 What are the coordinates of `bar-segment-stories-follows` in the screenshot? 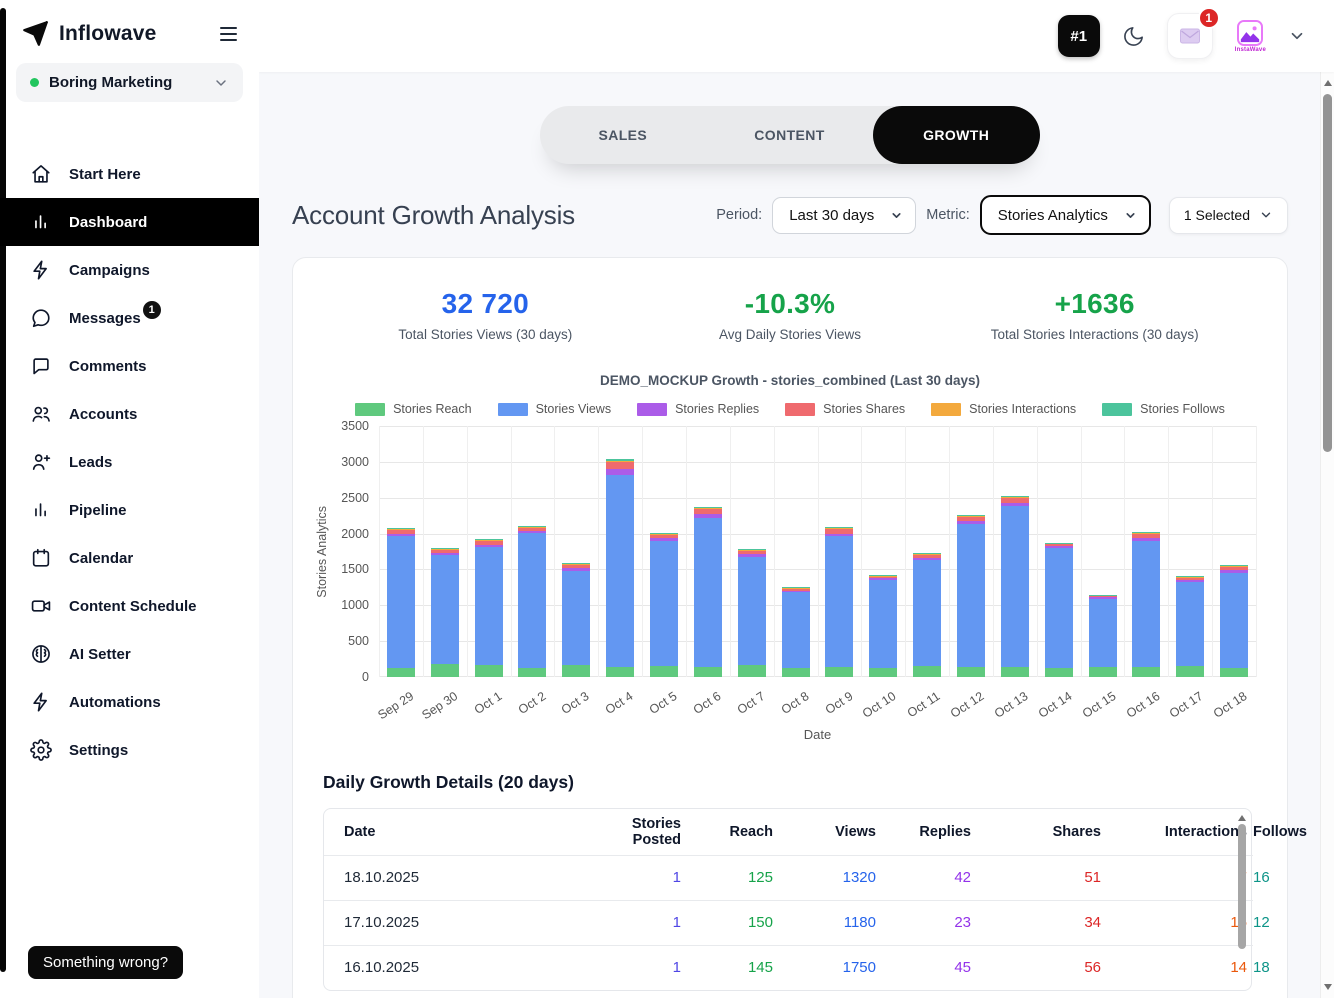 It's located at (927, 553).